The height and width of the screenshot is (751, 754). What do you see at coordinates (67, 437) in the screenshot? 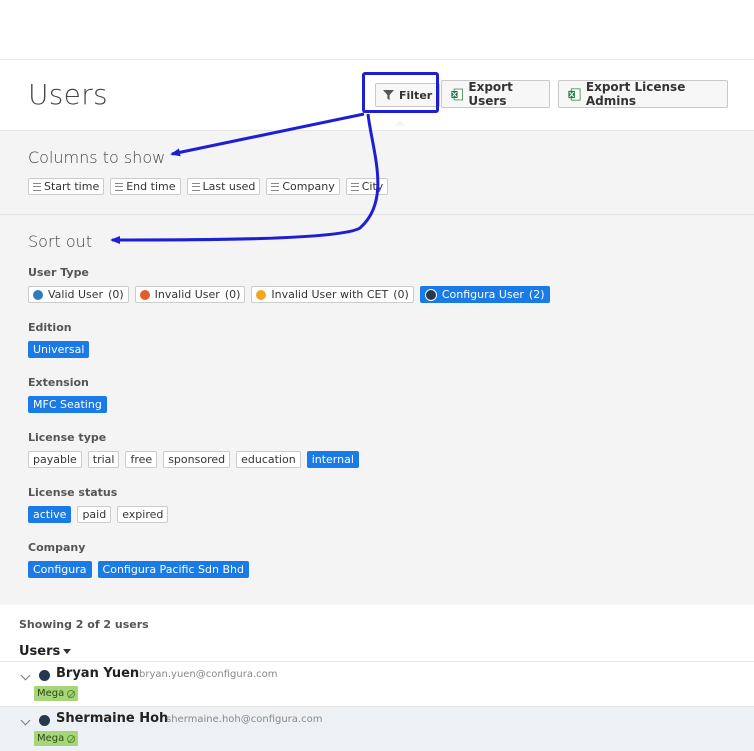
I see `license-type-label: License type` at bounding box center [67, 437].